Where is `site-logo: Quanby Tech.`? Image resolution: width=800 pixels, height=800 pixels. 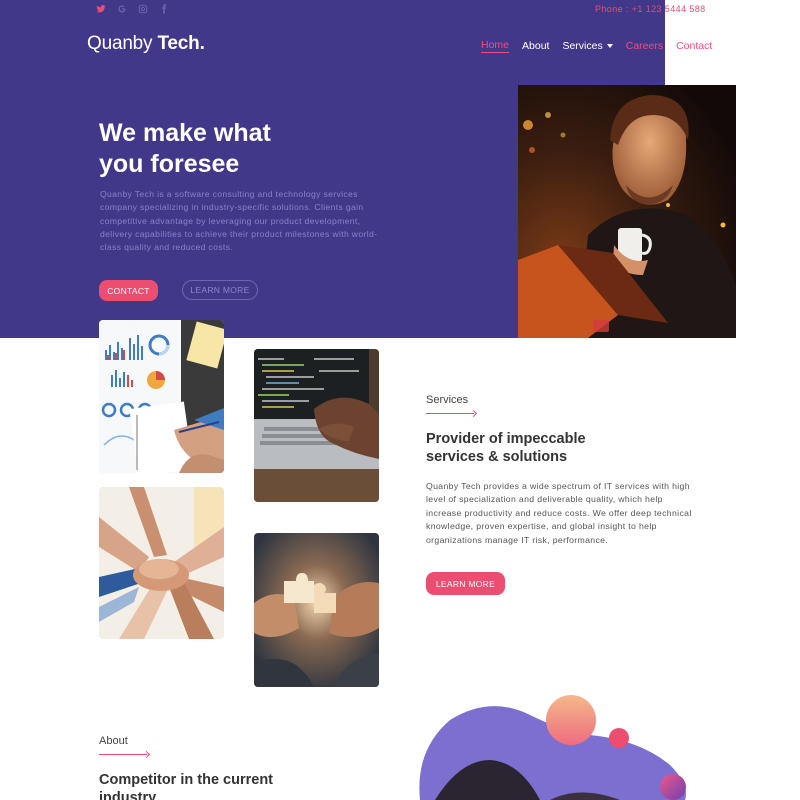
site-logo: Quanby Tech. is located at coordinates (146, 44).